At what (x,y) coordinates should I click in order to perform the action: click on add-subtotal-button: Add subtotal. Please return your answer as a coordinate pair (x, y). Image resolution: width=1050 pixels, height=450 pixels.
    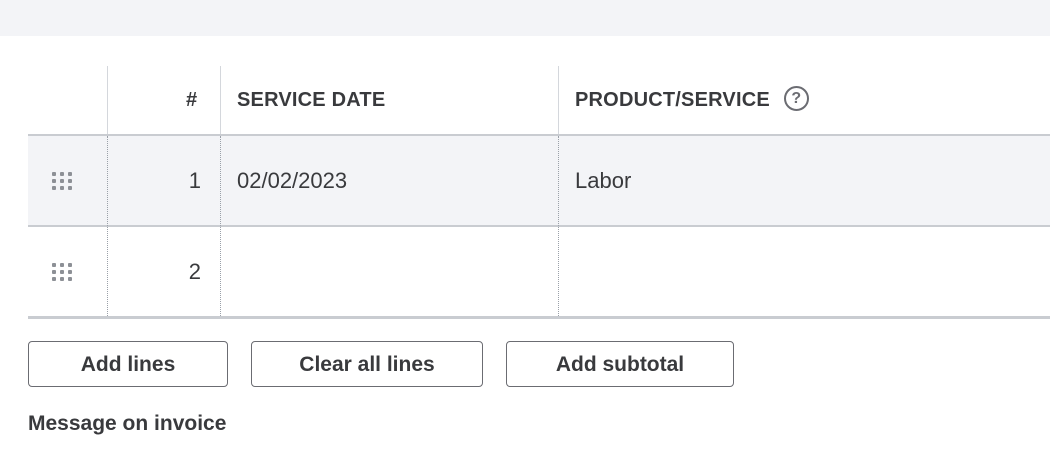
    Looking at the image, I should click on (620, 364).